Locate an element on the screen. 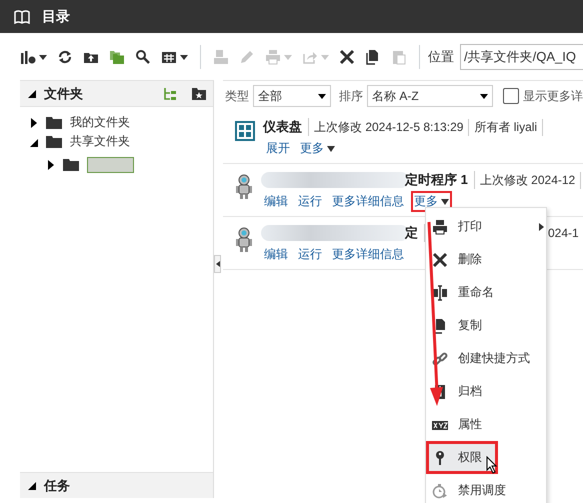 The height and width of the screenshot is (503, 583). action-link: 更多 is located at coordinates (317, 148).